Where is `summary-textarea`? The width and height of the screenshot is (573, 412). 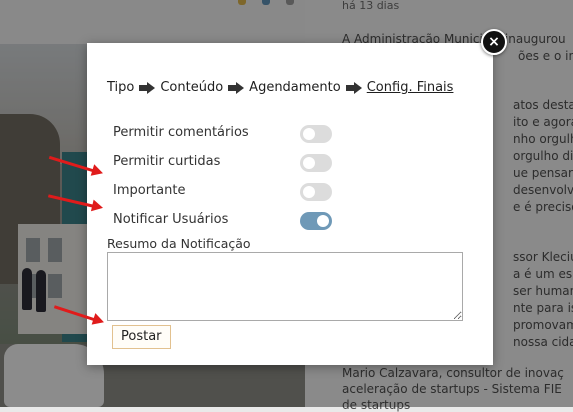 summary-textarea is located at coordinates (285, 286).